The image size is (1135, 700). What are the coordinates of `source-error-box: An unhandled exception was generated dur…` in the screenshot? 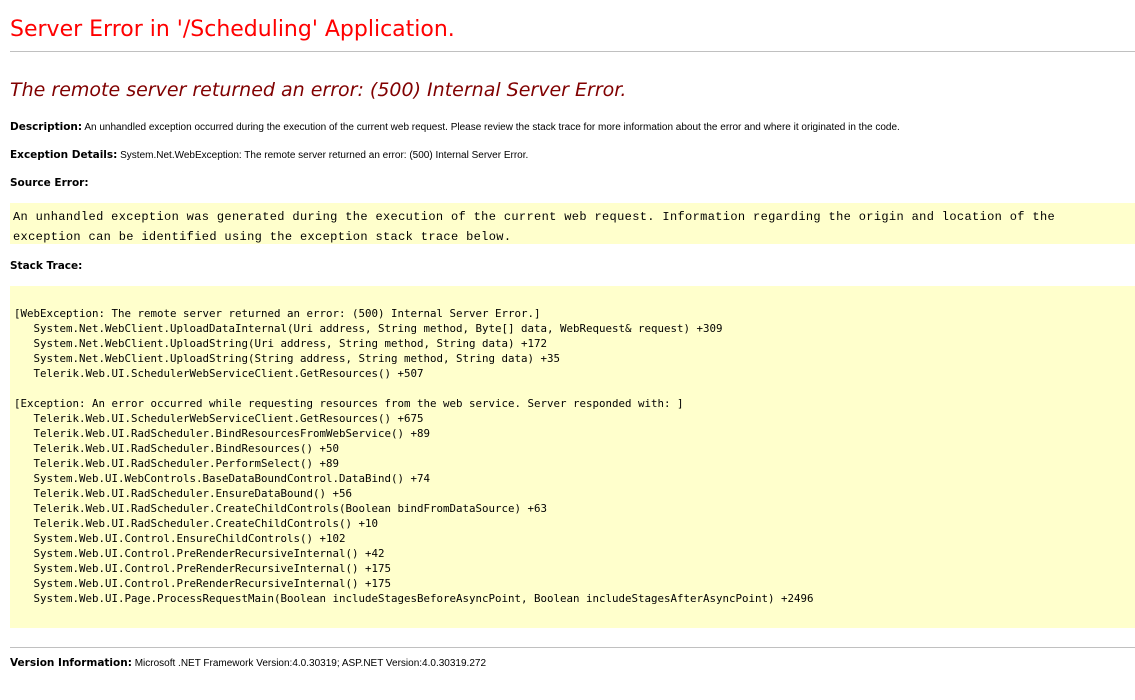 It's located at (572, 223).